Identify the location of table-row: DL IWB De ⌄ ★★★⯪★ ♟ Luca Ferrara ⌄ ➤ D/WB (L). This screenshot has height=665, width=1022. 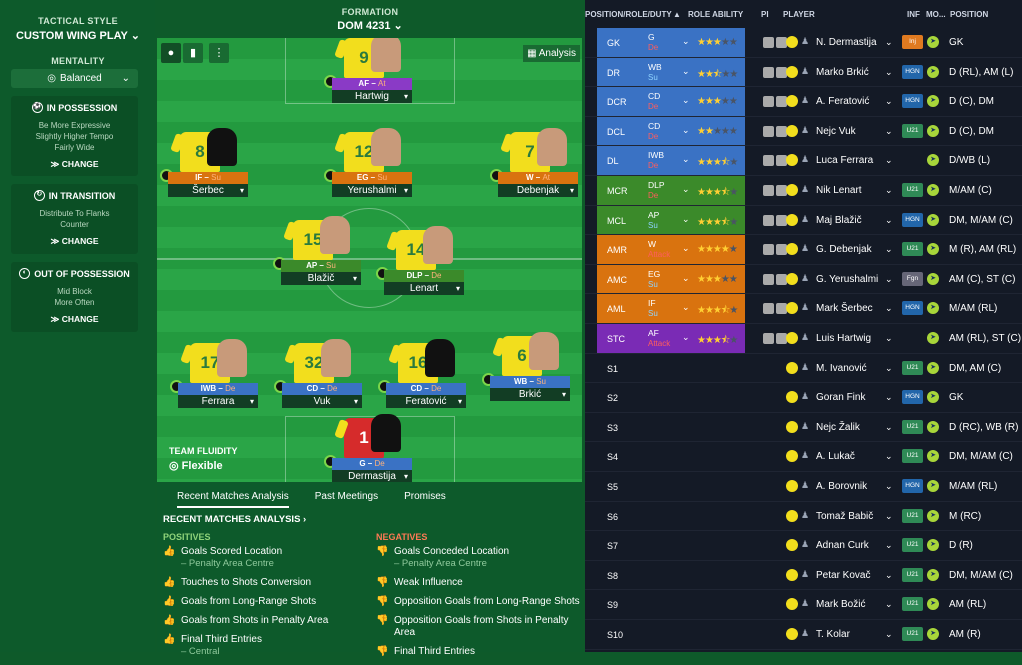
(803, 161).